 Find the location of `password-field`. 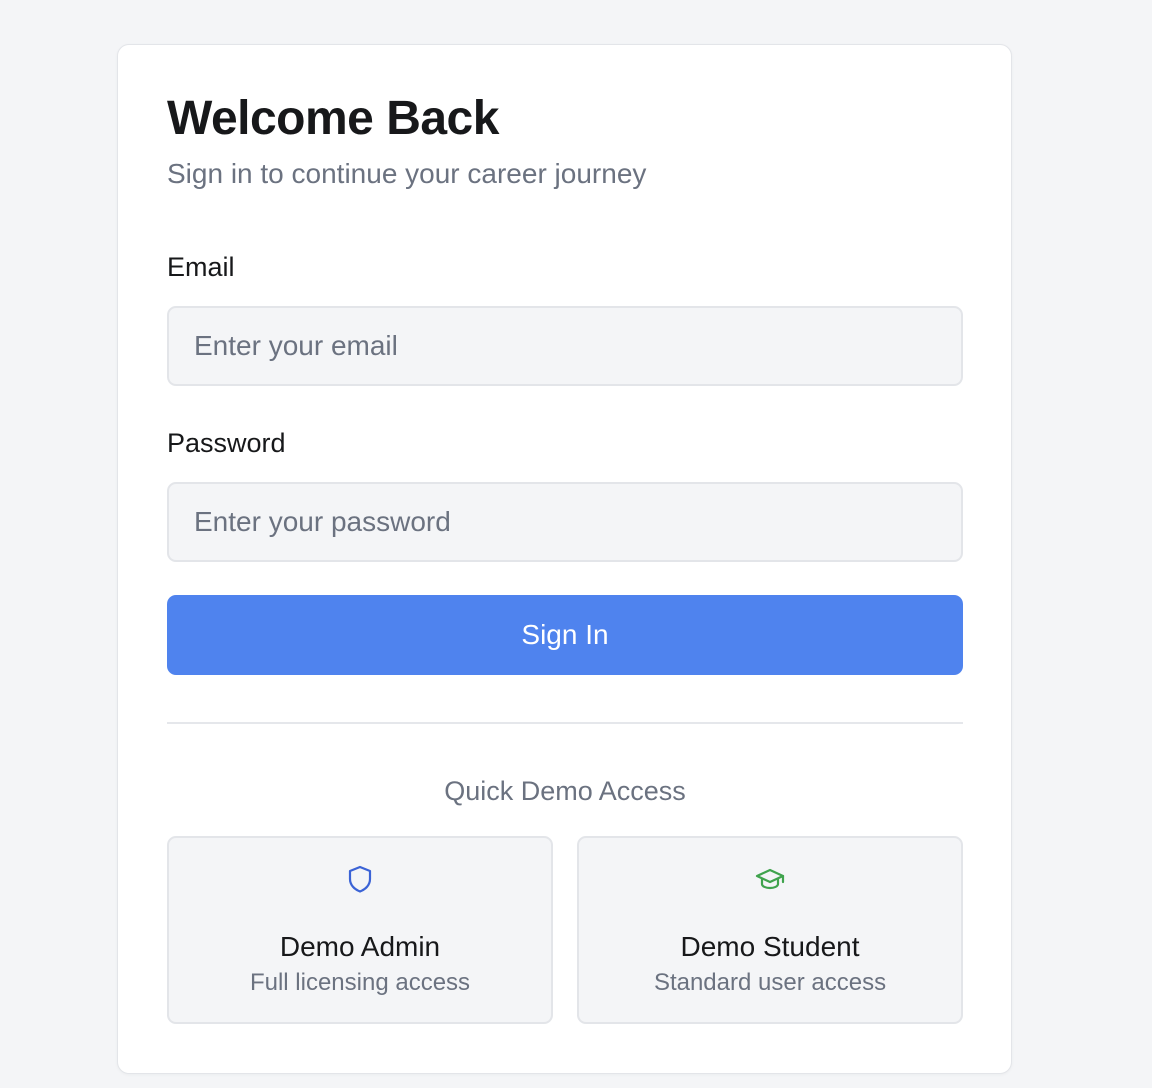

password-field is located at coordinates (565, 522).